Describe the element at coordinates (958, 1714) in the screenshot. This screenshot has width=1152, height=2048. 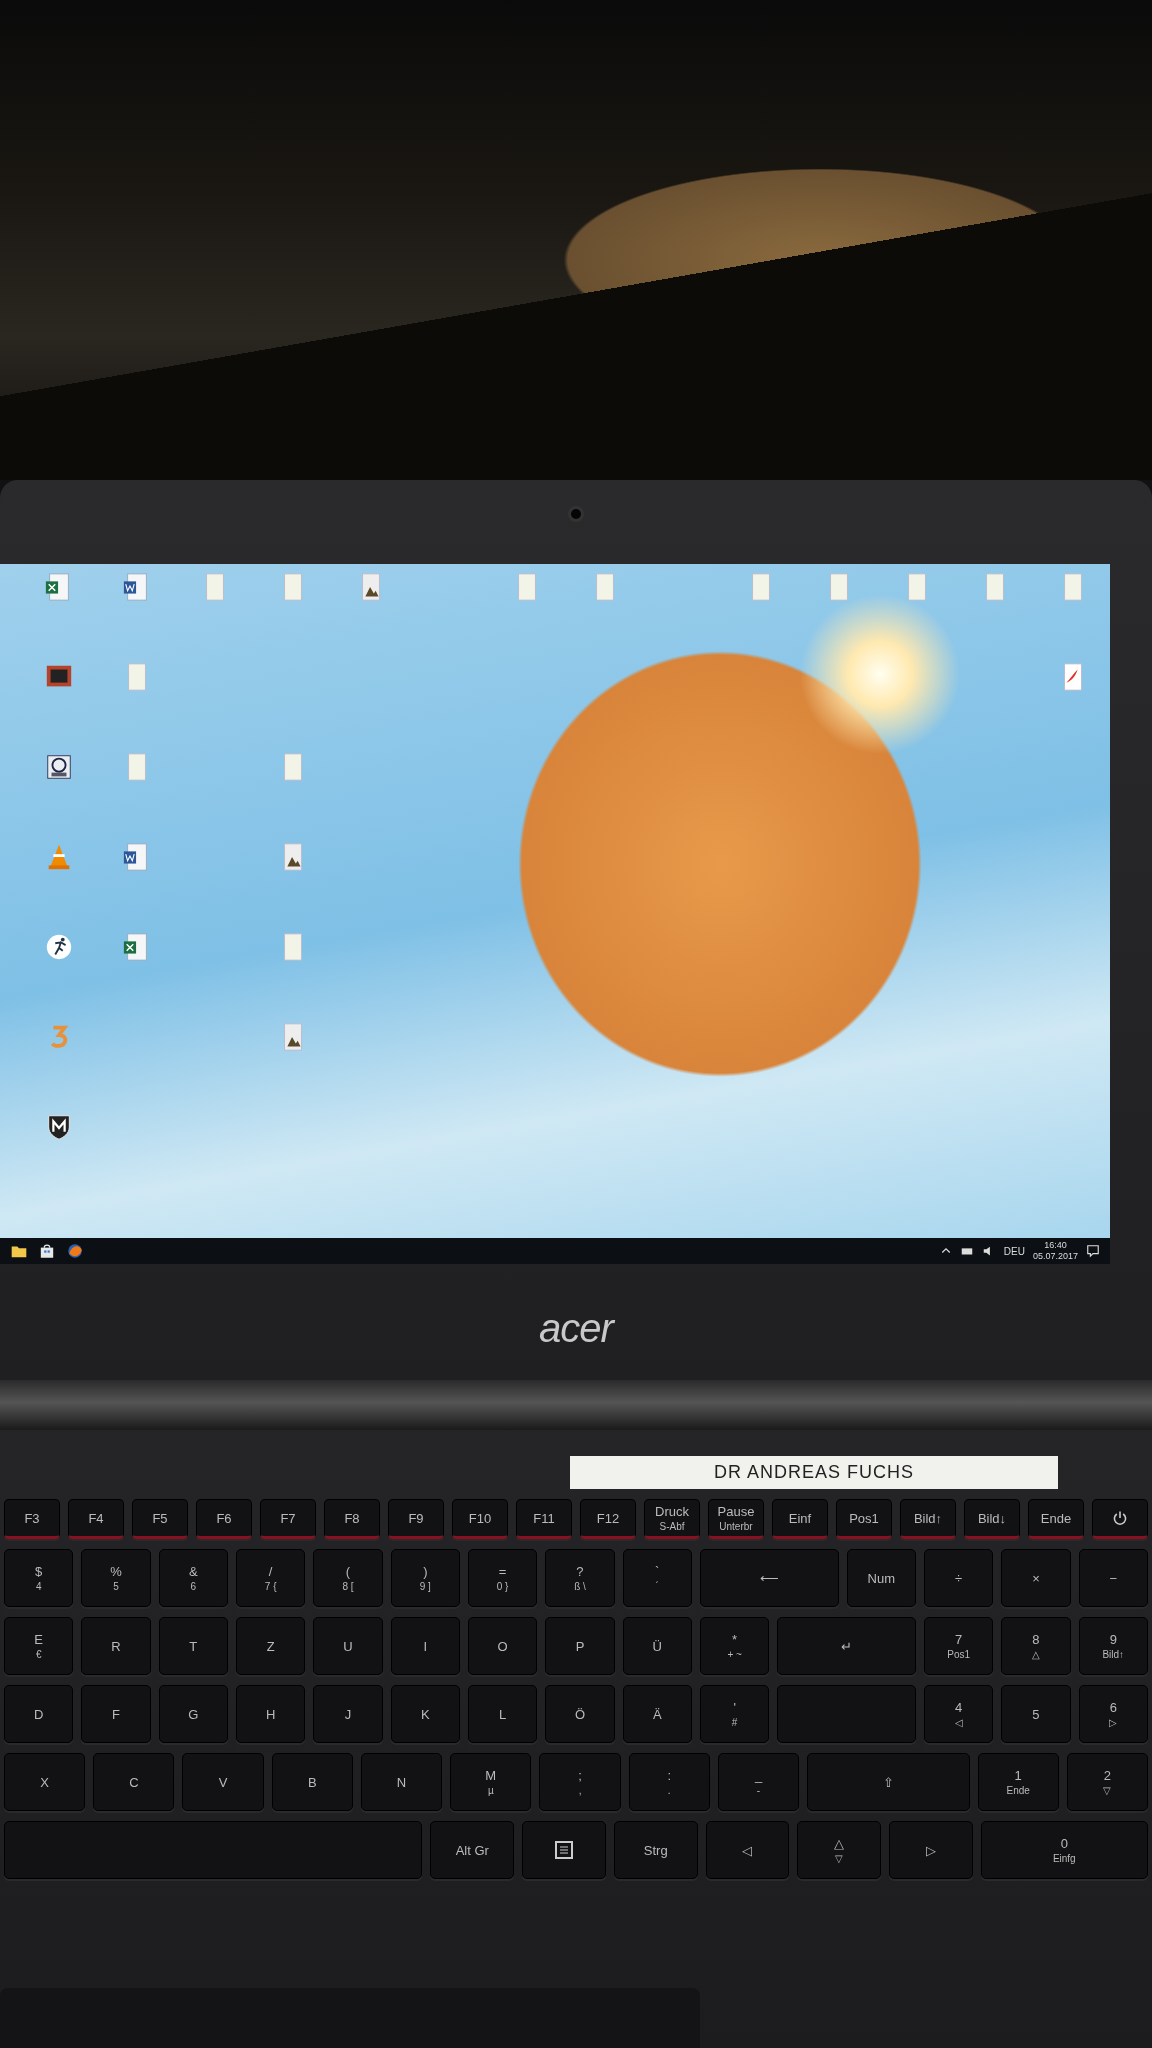
I see `keyboard-key: 4 ◁` at that location.